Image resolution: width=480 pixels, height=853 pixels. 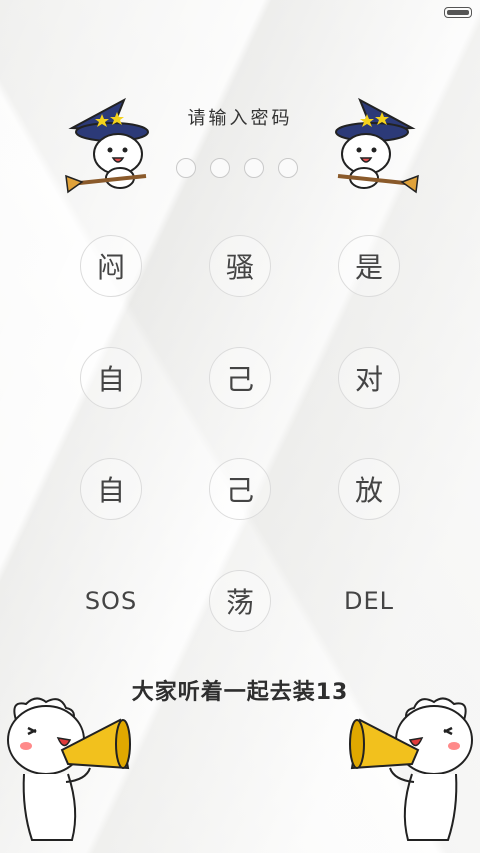 What do you see at coordinates (369, 266) in the screenshot?
I see `key-3: 是` at bounding box center [369, 266].